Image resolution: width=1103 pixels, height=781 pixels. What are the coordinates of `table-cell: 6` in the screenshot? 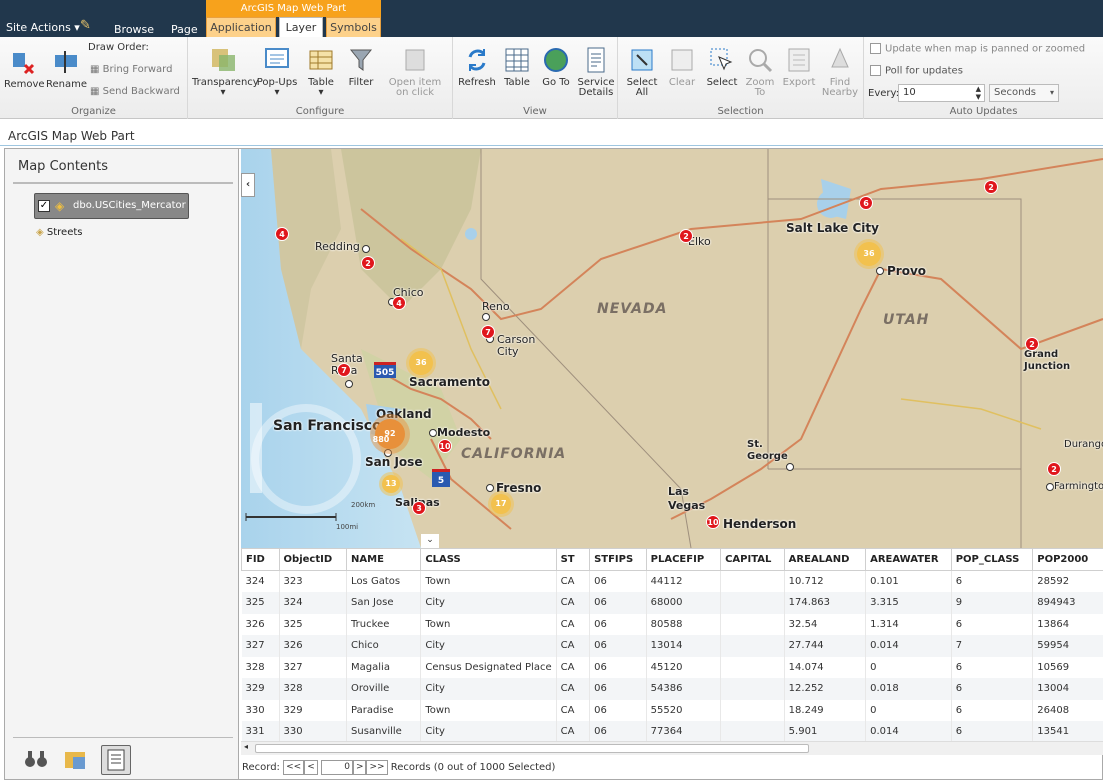 It's located at (992, 689).